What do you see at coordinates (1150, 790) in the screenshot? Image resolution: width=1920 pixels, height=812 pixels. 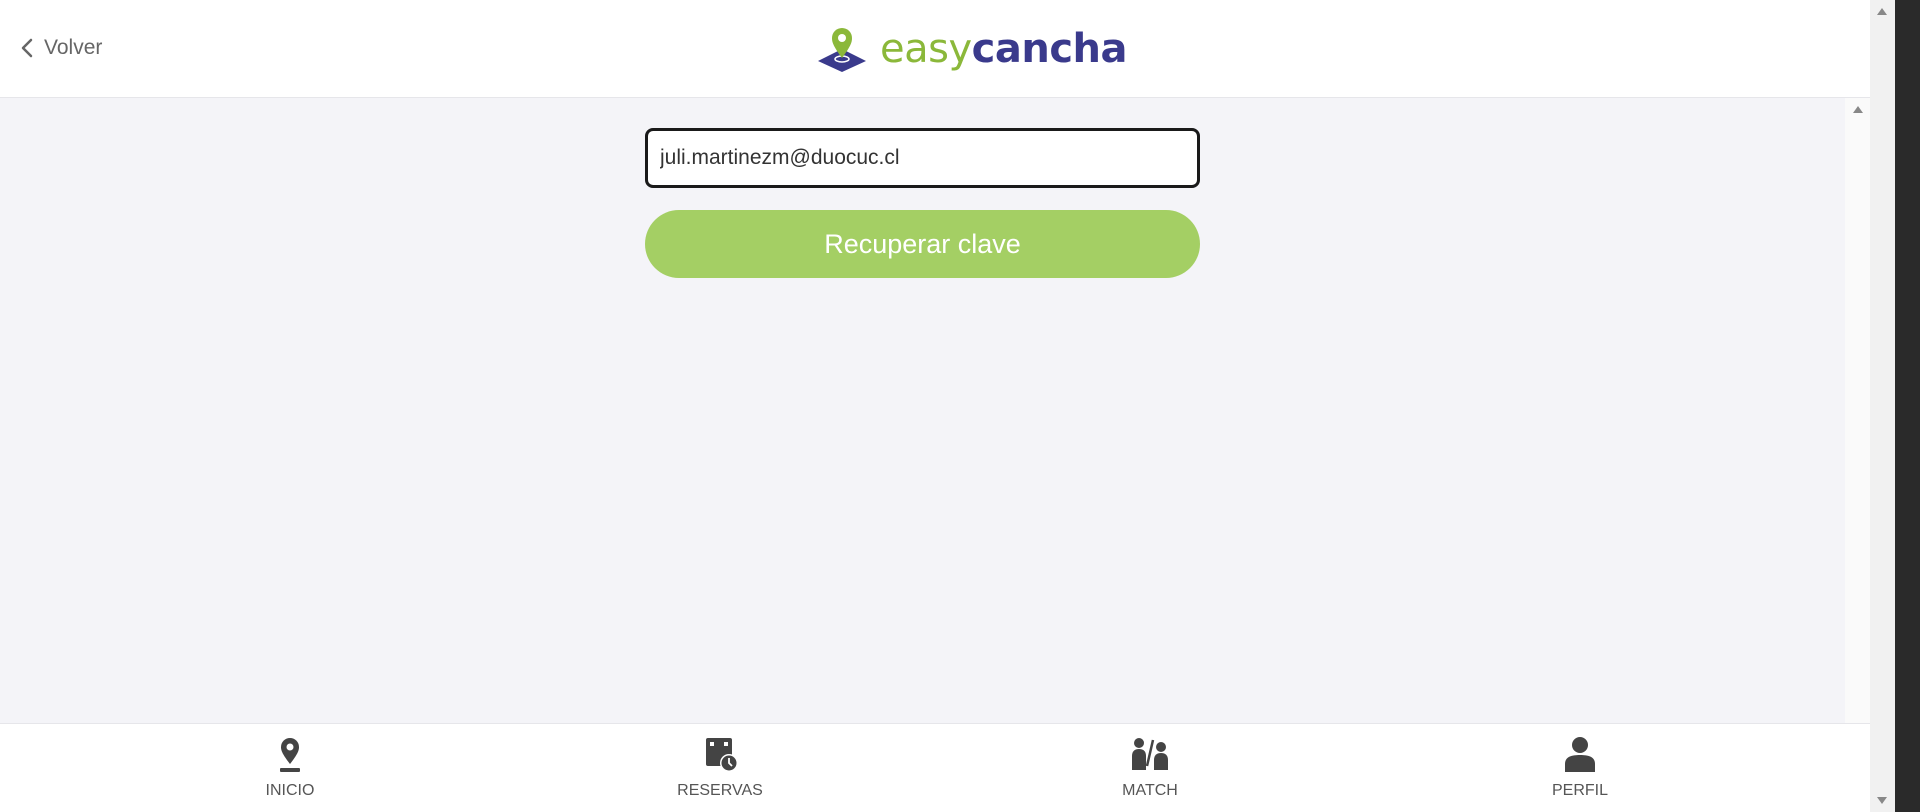 I see `nav-label: MATCH` at bounding box center [1150, 790].